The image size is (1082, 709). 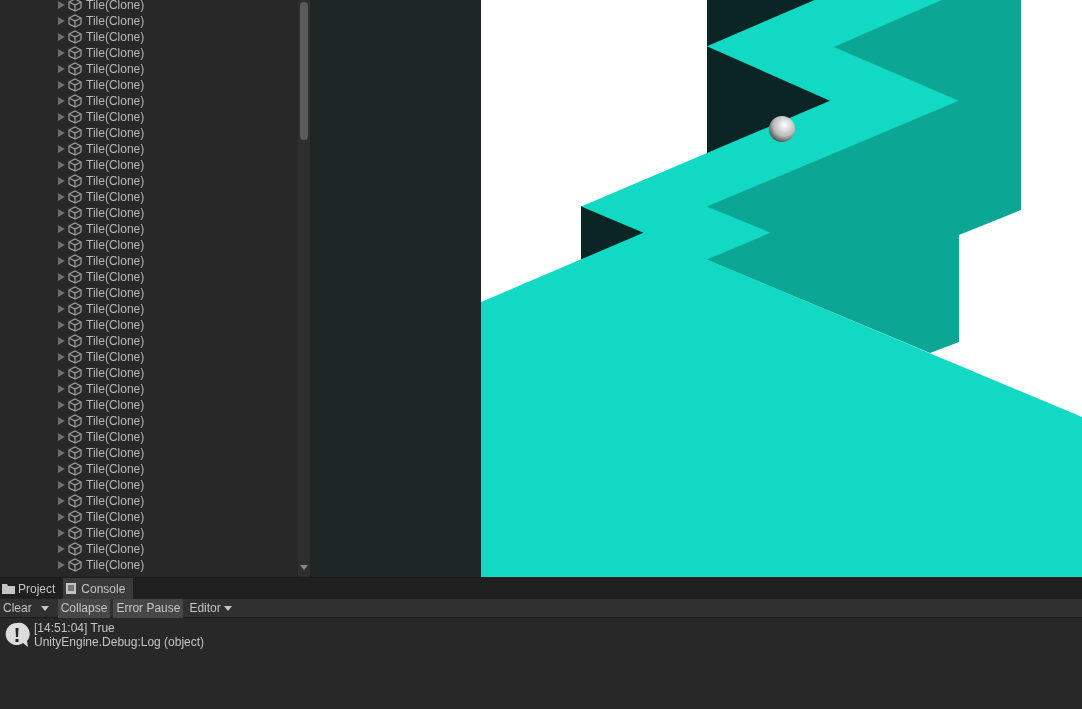 What do you see at coordinates (98, 588) in the screenshot?
I see `panel-tab: Console` at bounding box center [98, 588].